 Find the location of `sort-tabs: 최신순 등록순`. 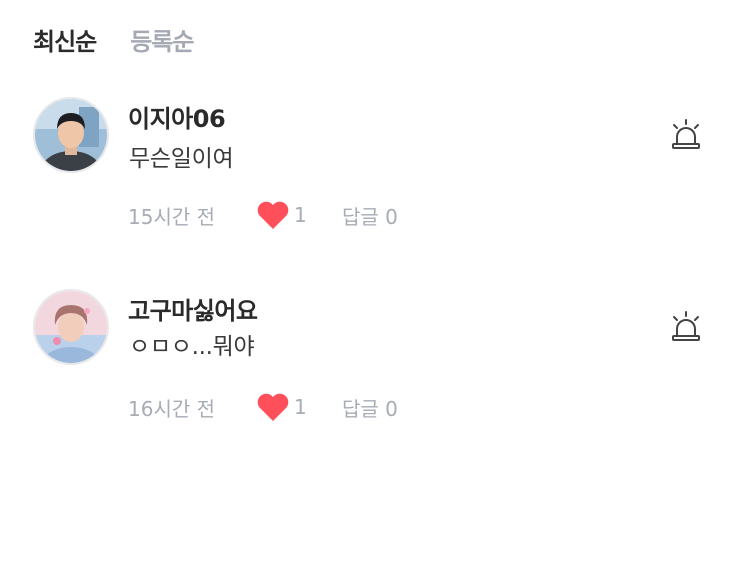

sort-tabs: 최신순 등록순 is located at coordinates (114, 39).